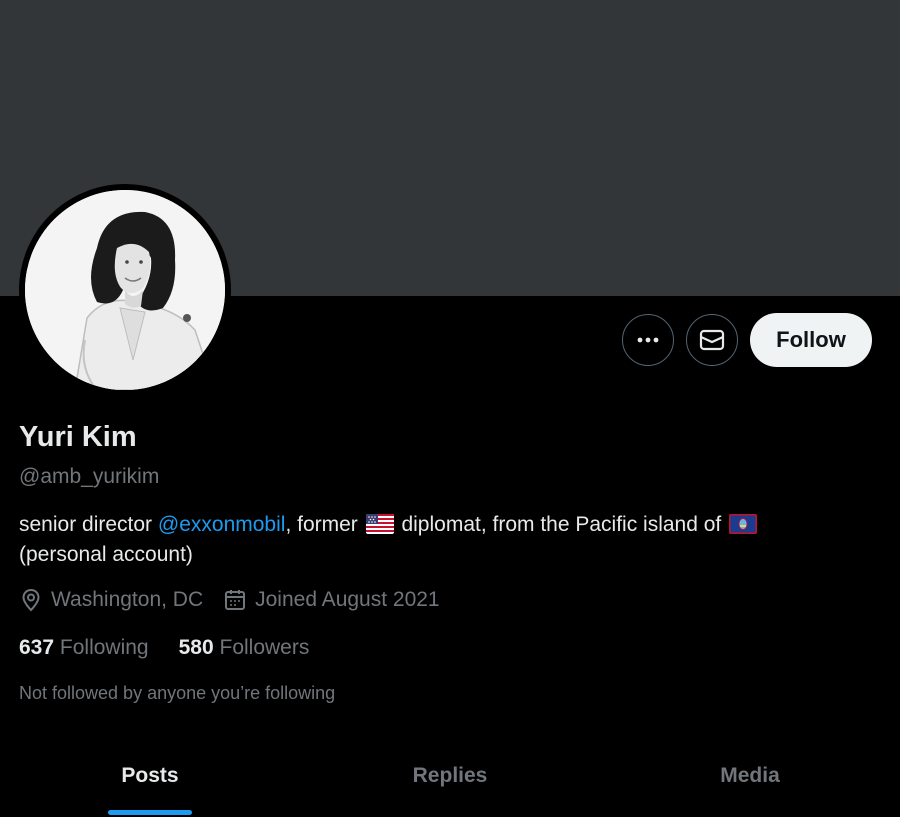  What do you see at coordinates (127, 599) in the screenshot?
I see `location-text: Washington, DC` at bounding box center [127, 599].